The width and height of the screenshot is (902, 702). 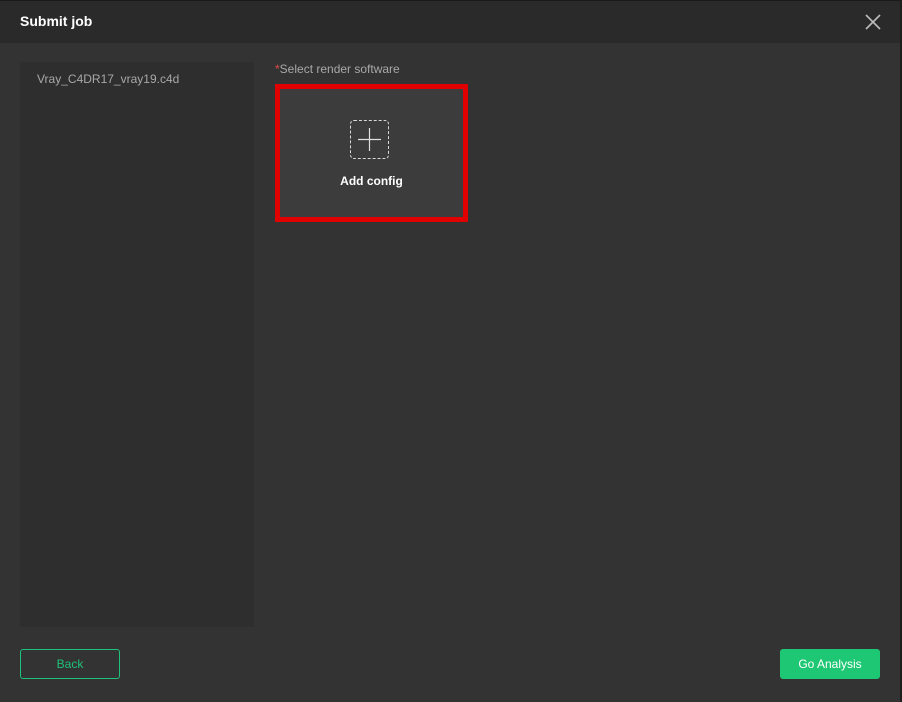 I want to click on go-analysis-button: Go Analysis, so click(x=830, y=664).